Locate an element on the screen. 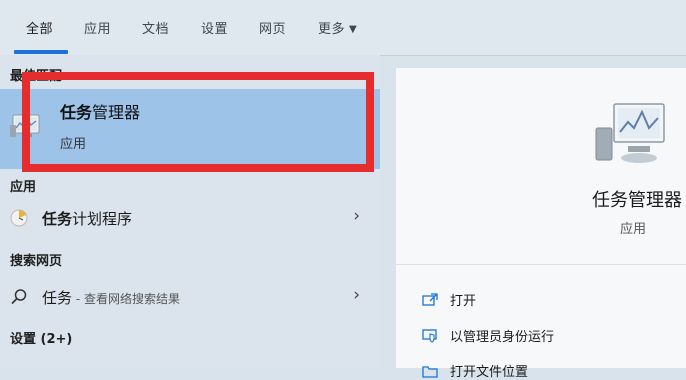  section-web: 搜索网页 is located at coordinates (36, 261).